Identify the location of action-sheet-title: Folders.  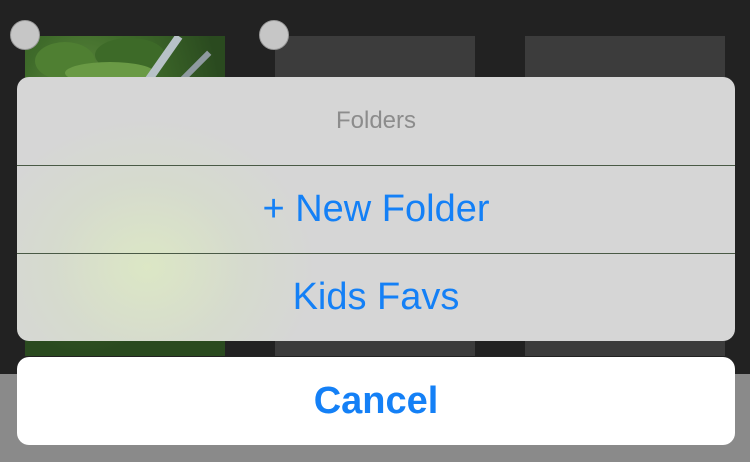
(376, 120).